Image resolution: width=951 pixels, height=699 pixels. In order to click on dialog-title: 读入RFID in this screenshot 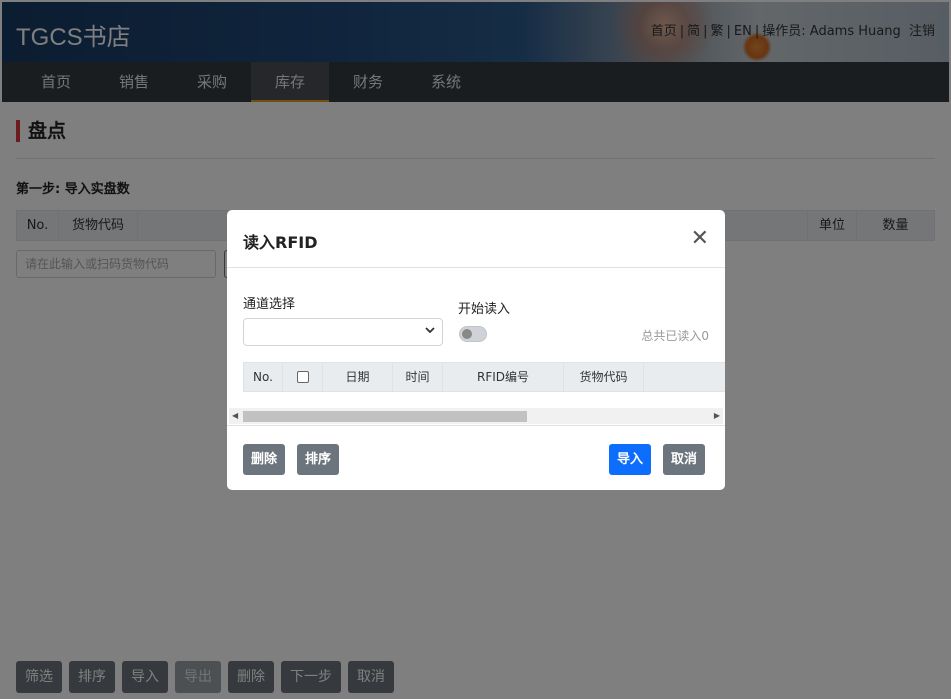, I will do `click(280, 242)`.